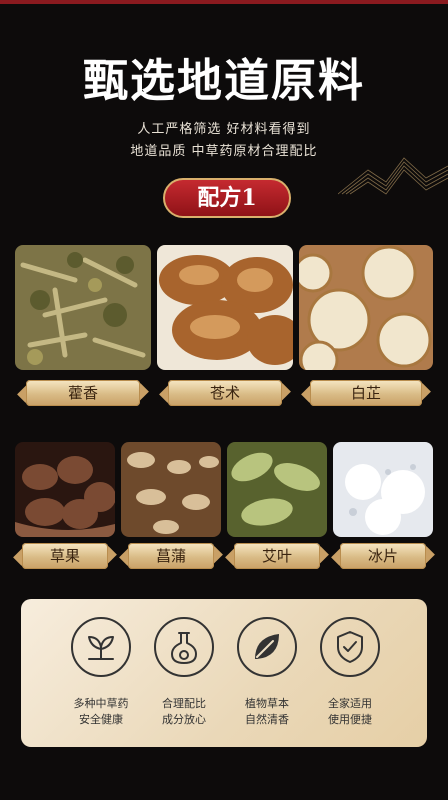  Describe the element at coordinates (101, 719) in the screenshot. I see `feature-line2: 安全健康` at that location.